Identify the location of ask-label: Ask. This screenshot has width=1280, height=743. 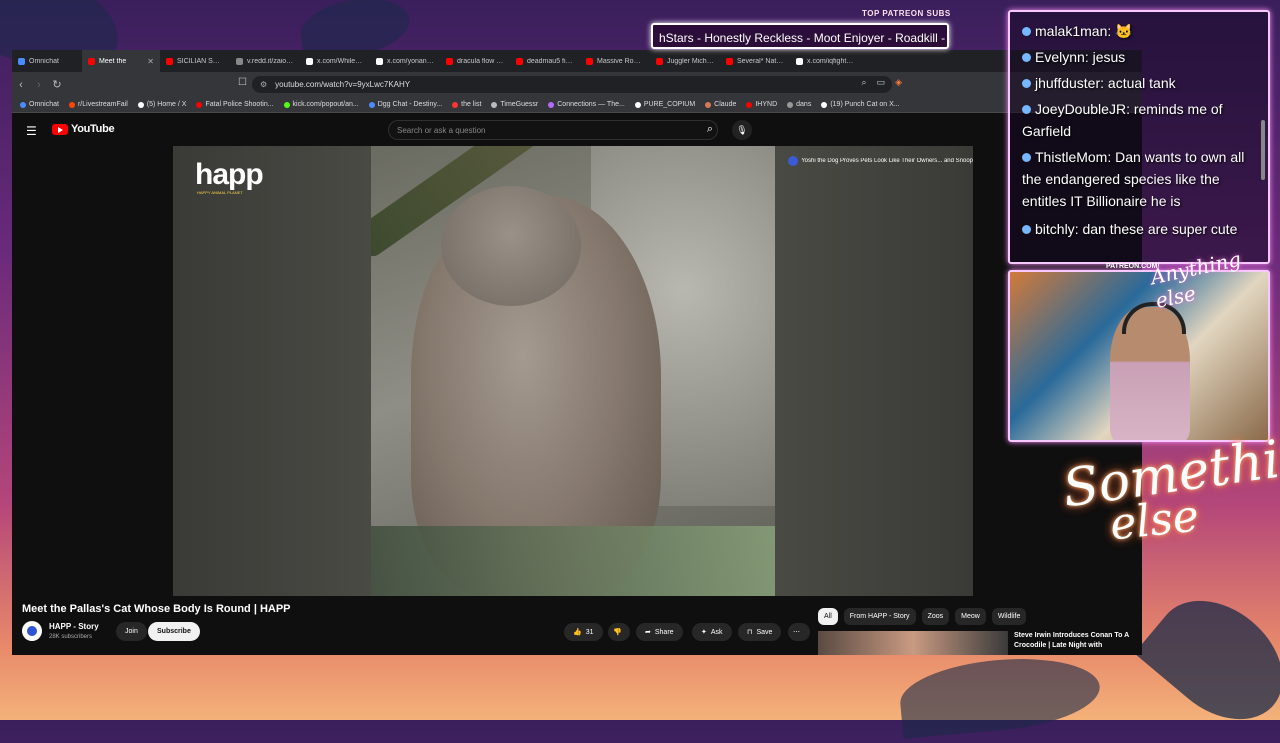
(716, 632).